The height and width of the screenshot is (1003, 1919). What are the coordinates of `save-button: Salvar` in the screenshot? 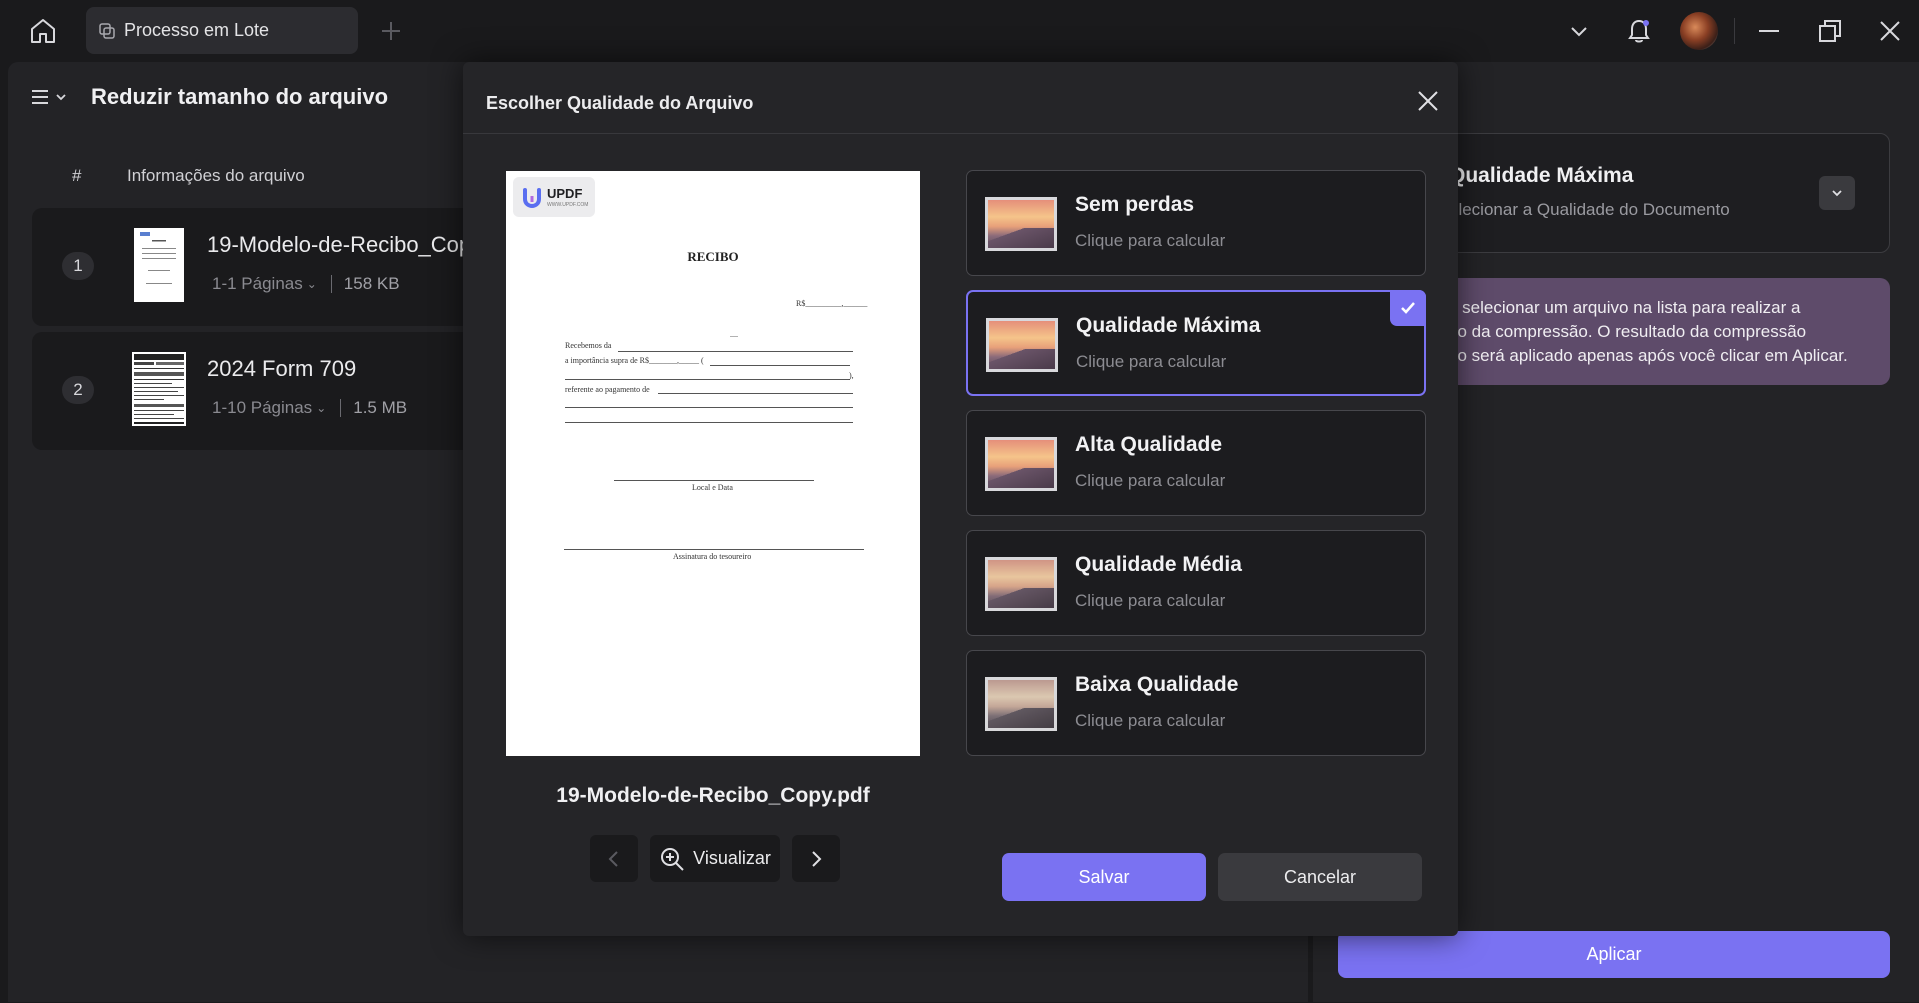 It's located at (1104, 877).